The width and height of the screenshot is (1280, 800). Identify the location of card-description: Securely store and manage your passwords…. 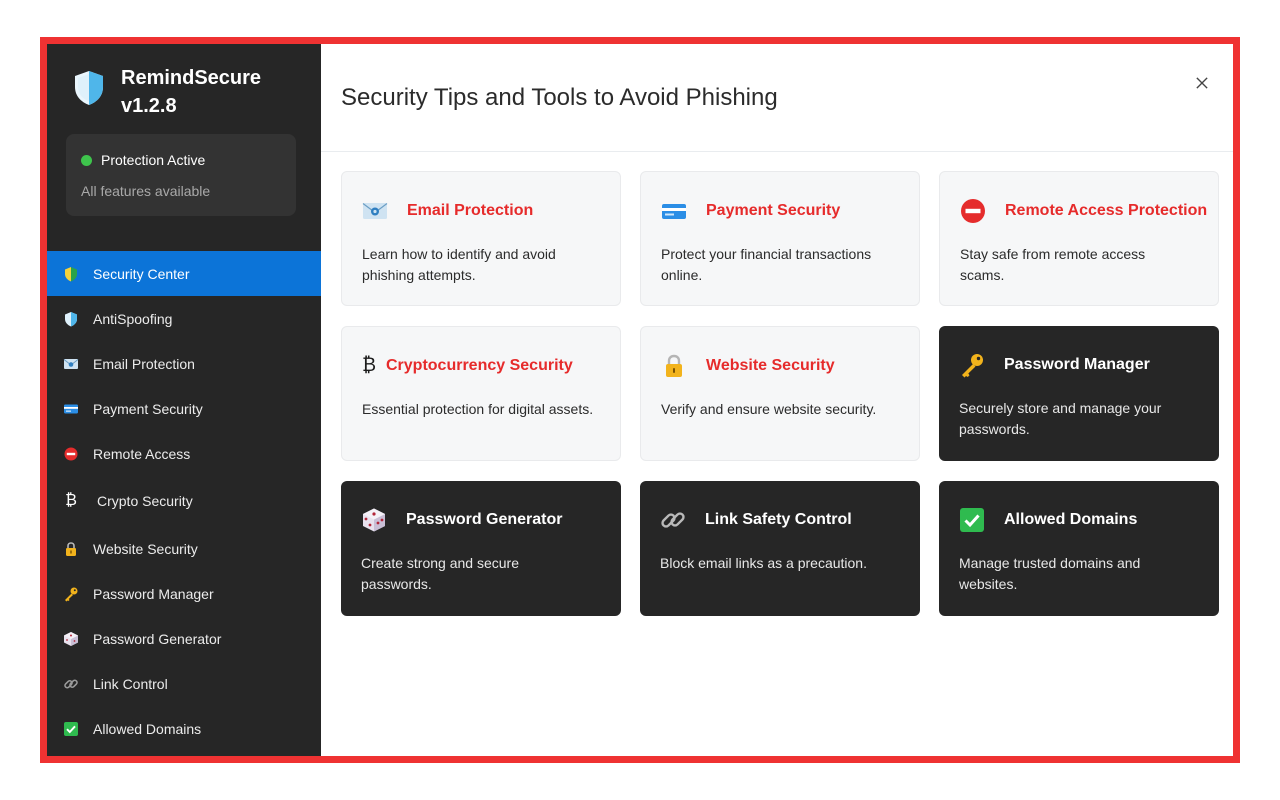
(1060, 418).